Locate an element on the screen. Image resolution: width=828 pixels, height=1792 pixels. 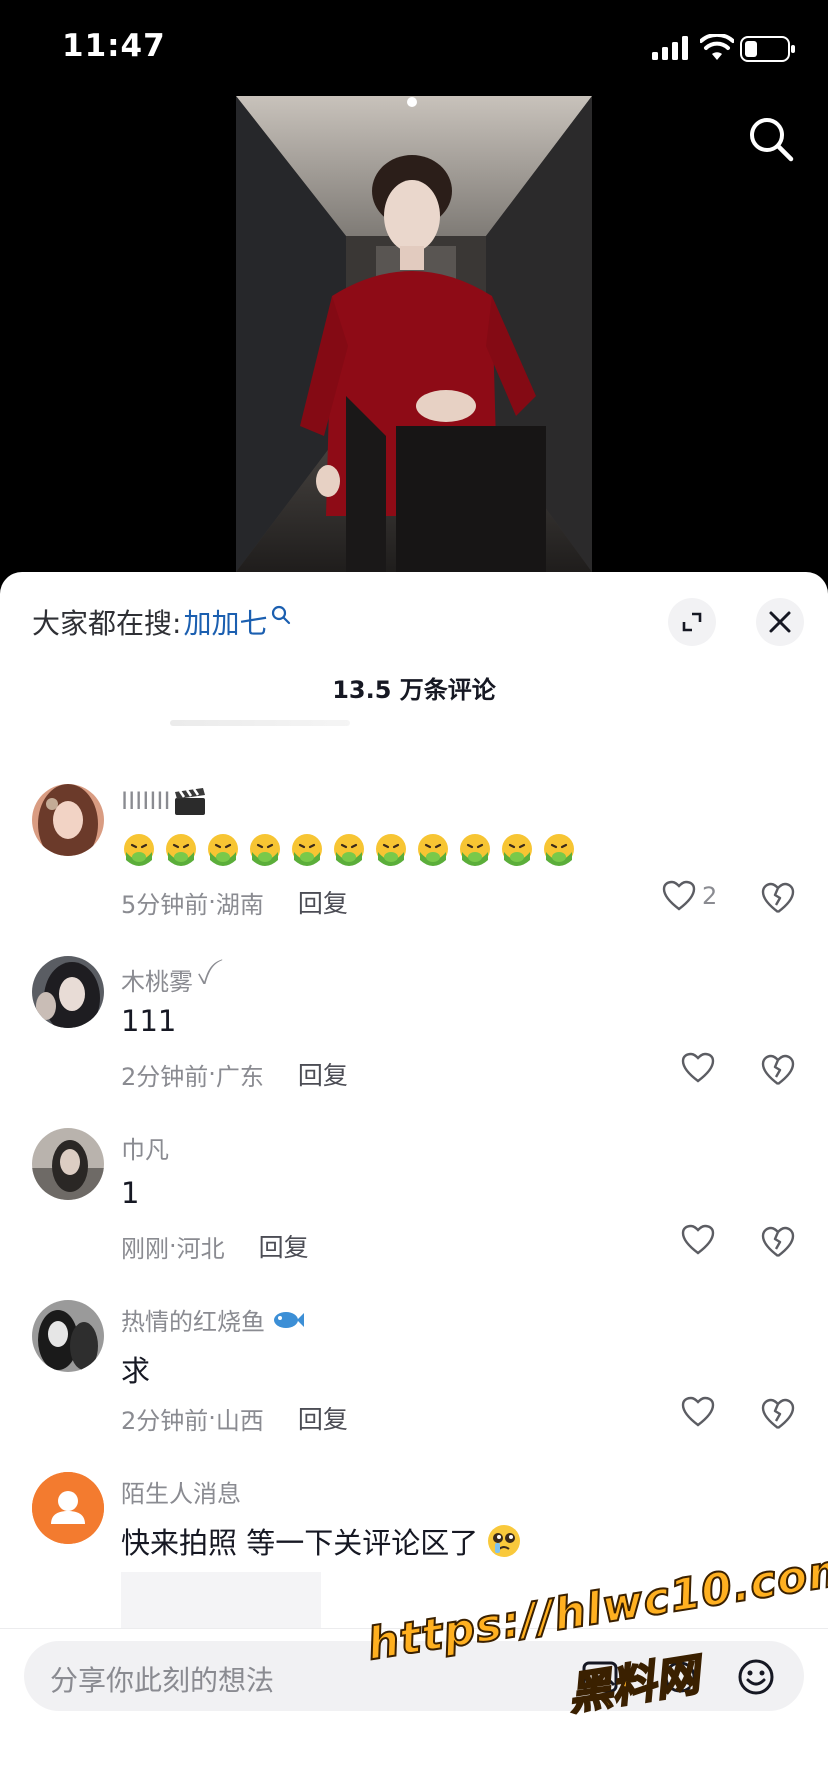
pleading-face-icon is located at coordinates (504, 1541).